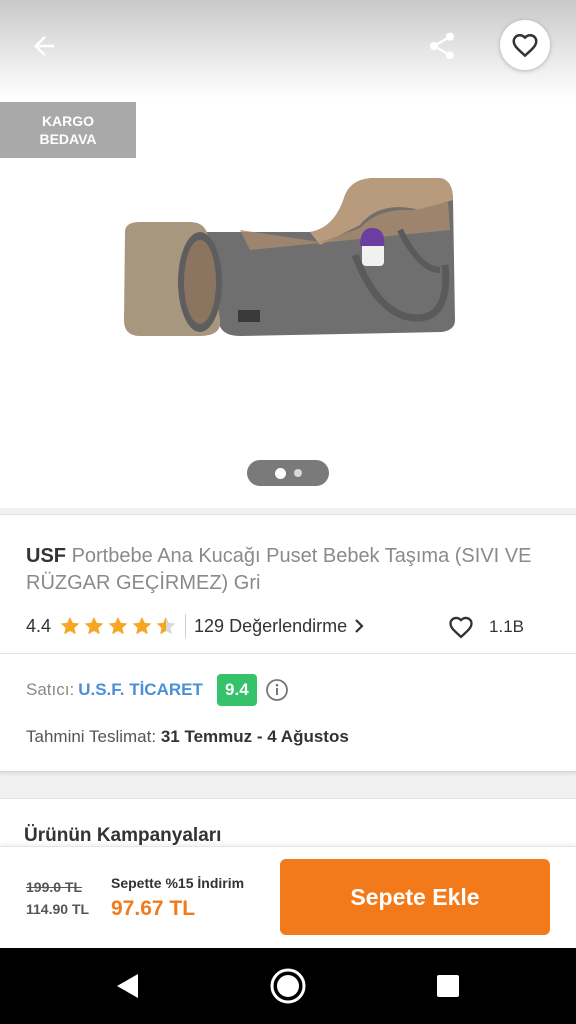  What do you see at coordinates (485, 627) in the screenshot?
I see `likes-counter: 1.1B` at bounding box center [485, 627].